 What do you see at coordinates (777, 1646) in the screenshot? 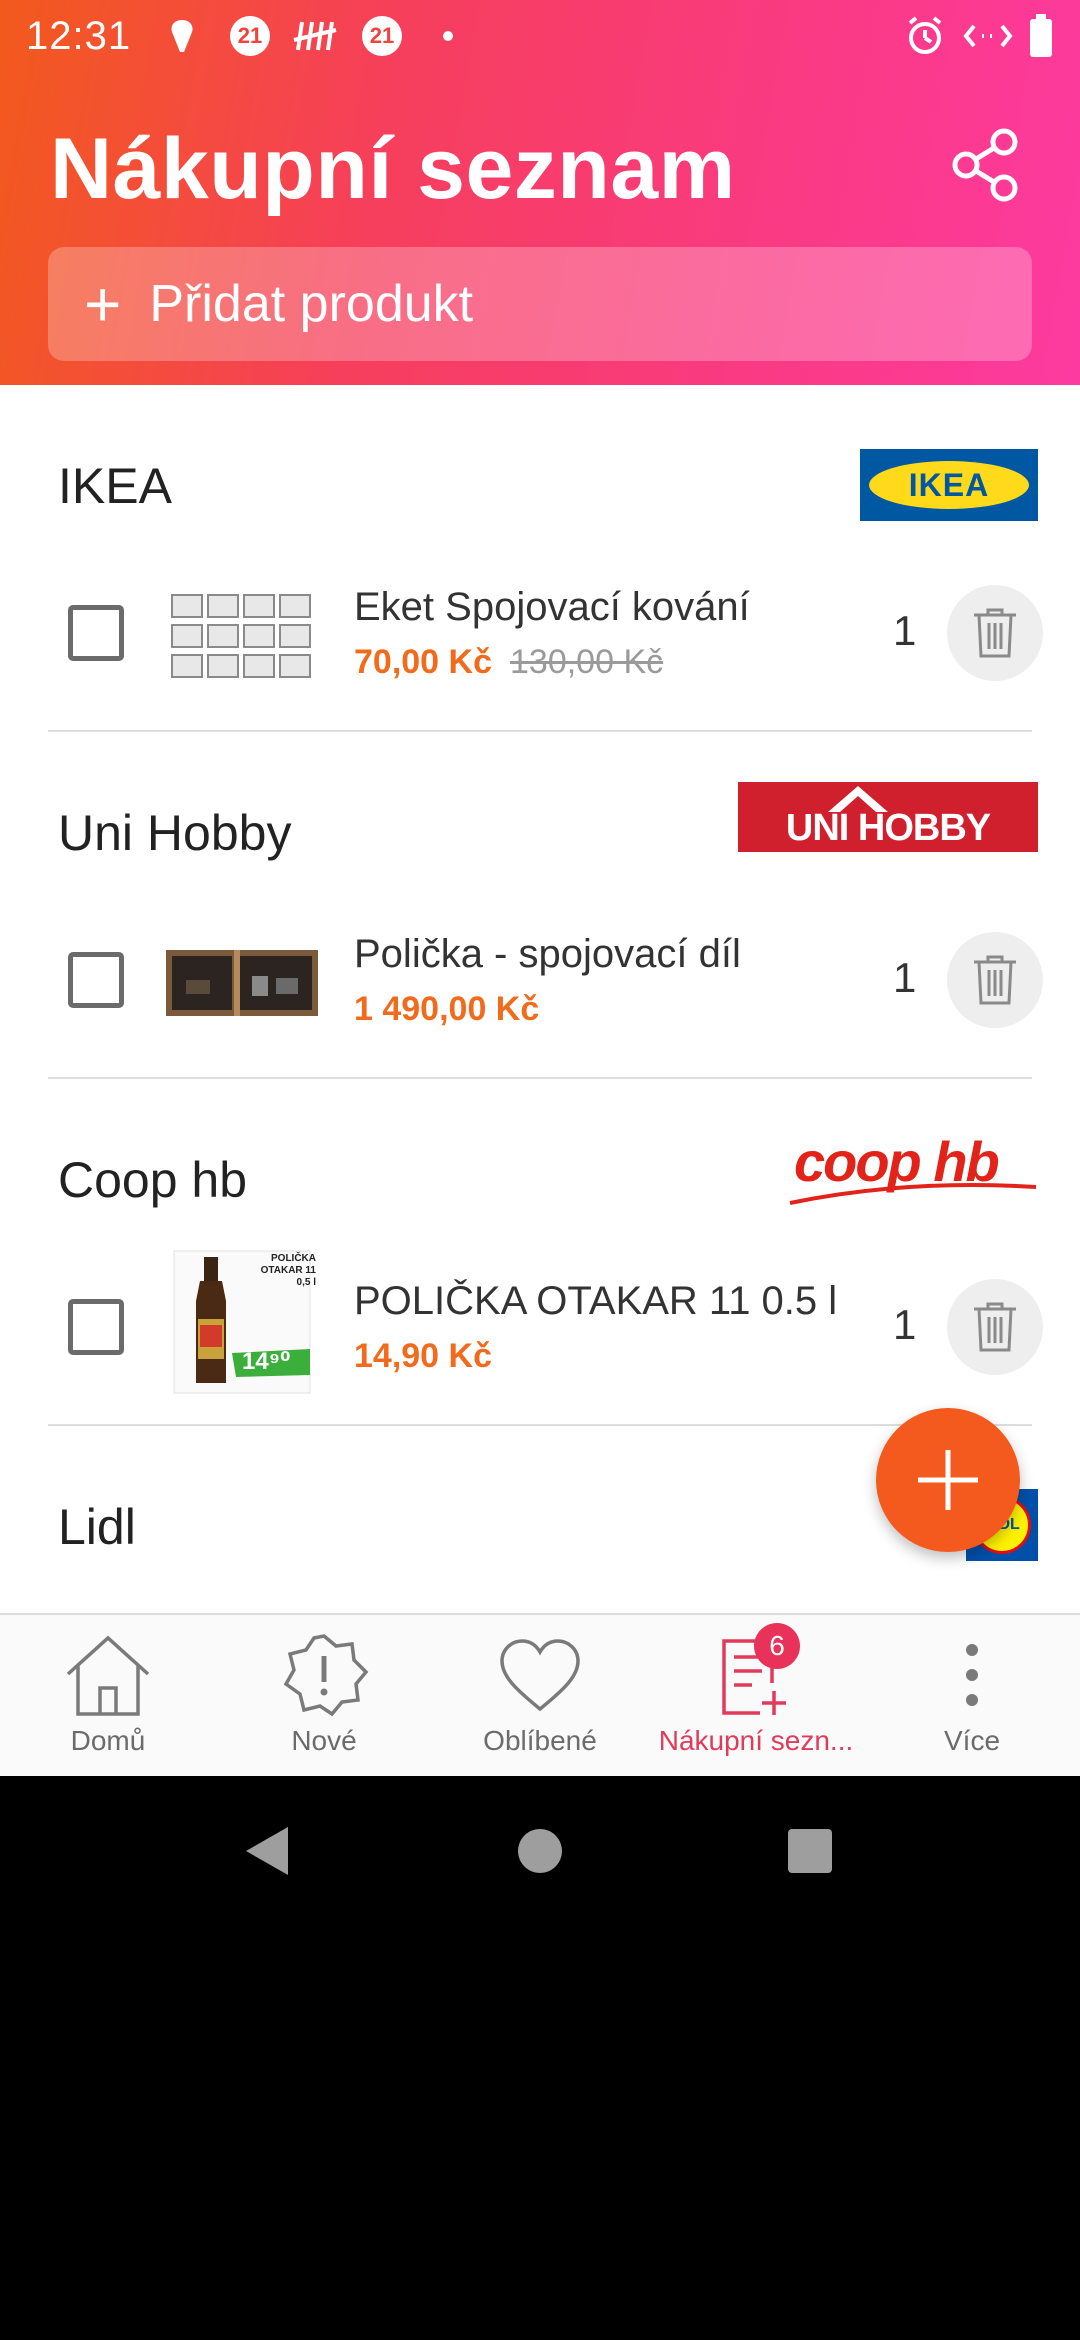
I see `notification-count-badge: 6` at bounding box center [777, 1646].